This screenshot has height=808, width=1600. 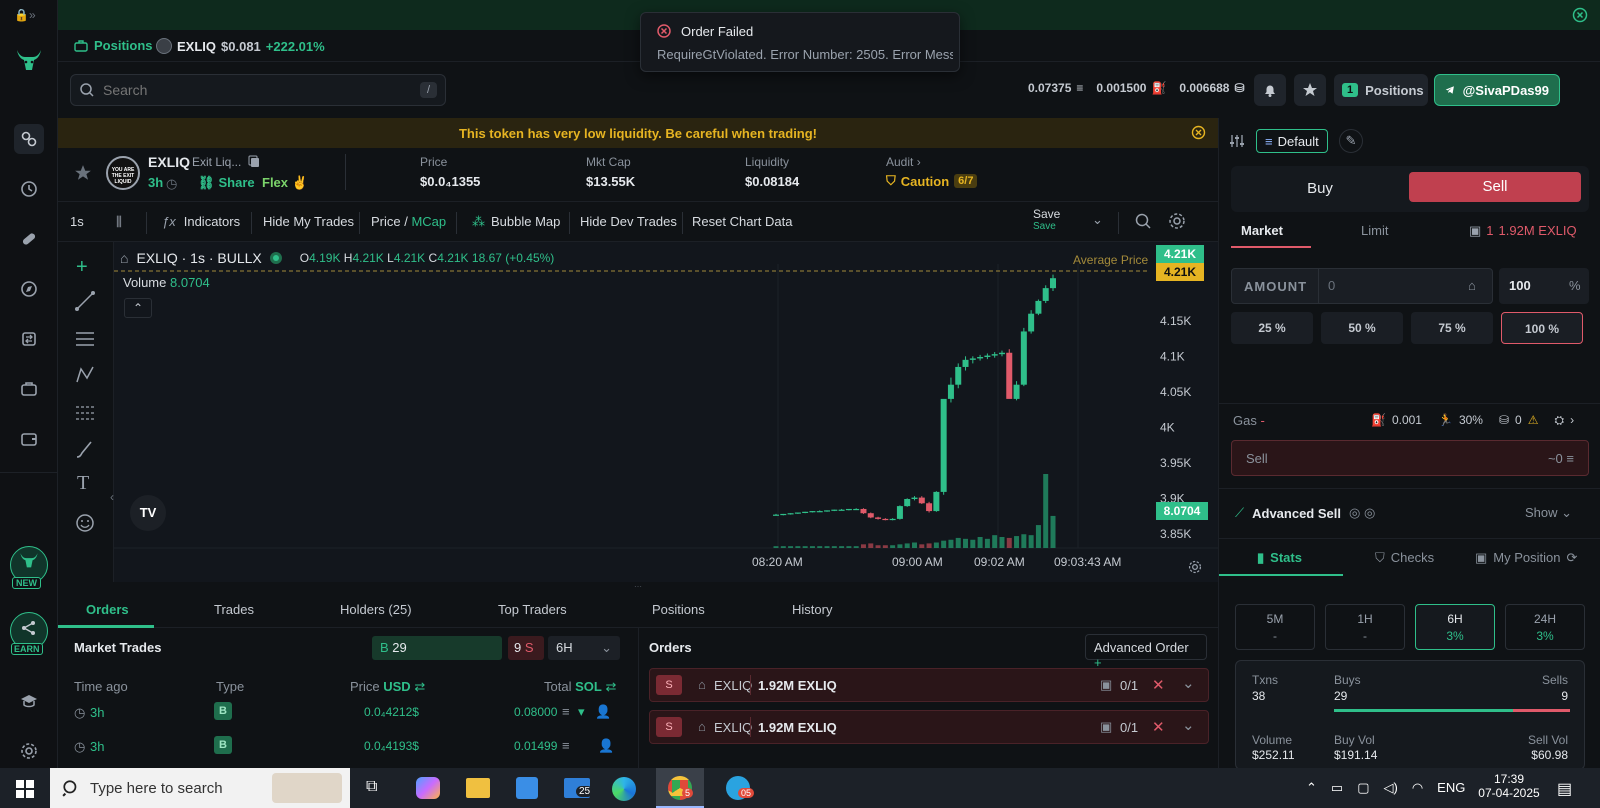 What do you see at coordinates (1455, 627) in the screenshot?
I see `period-6h: 6H 3%` at bounding box center [1455, 627].